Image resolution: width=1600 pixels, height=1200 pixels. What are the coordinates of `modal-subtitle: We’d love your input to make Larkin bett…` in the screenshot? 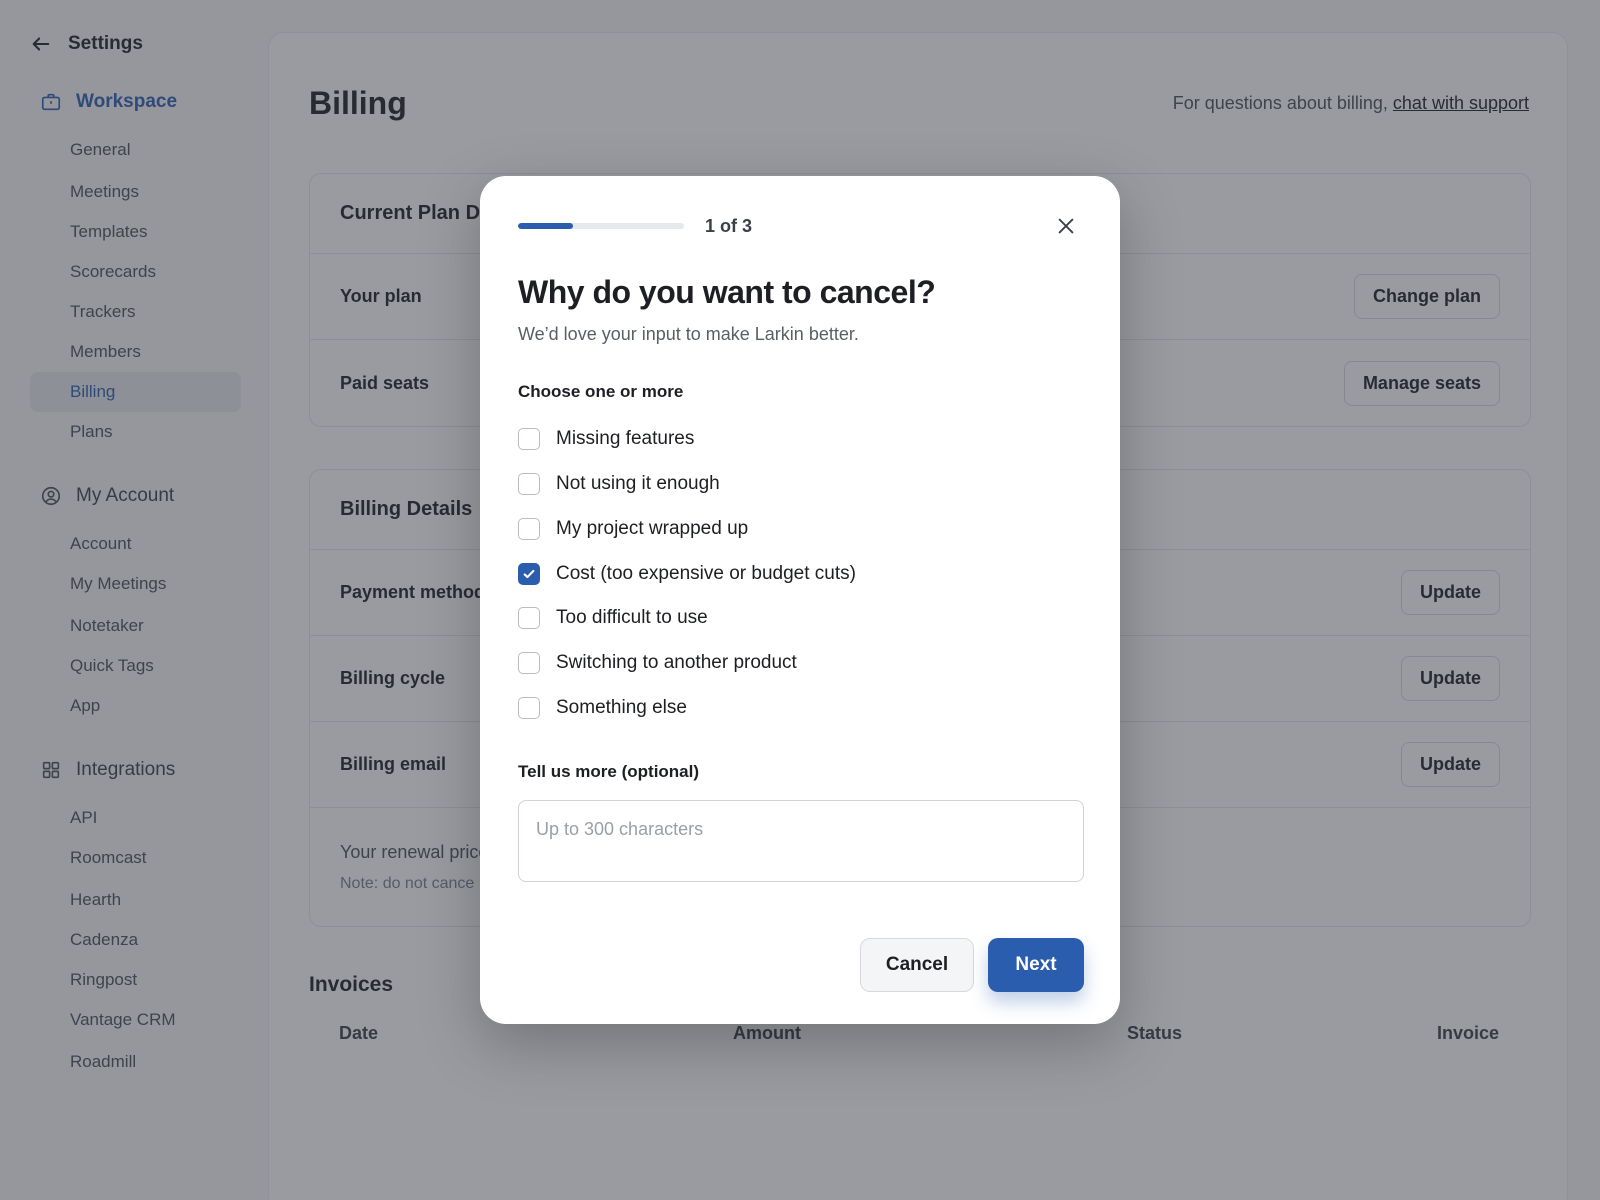 It's located at (688, 334).